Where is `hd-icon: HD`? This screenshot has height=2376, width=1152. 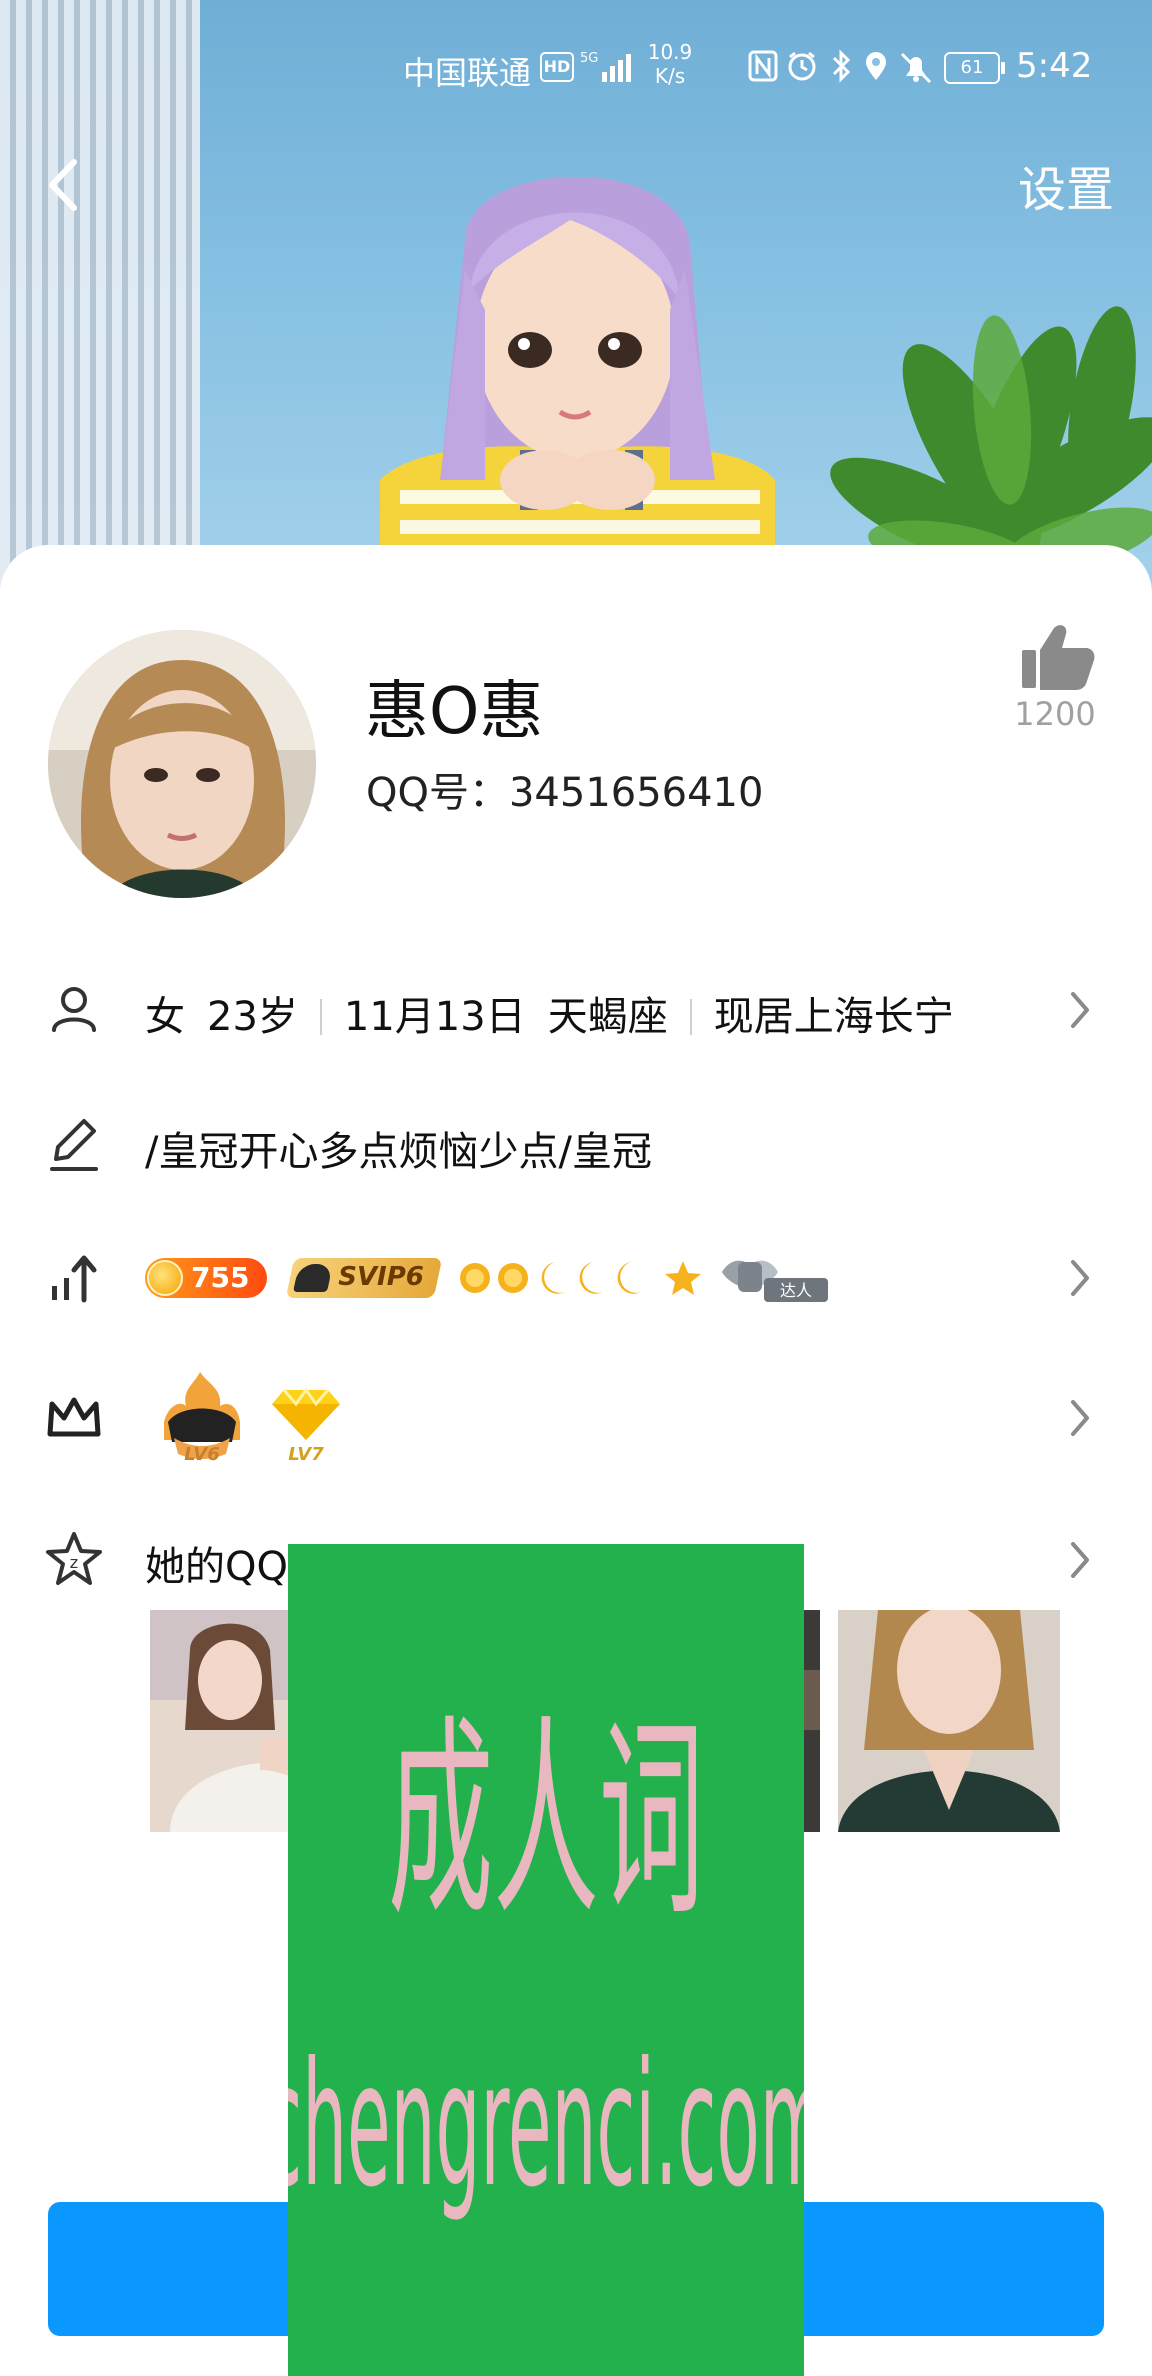 hd-icon: HD is located at coordinates (557, 67).